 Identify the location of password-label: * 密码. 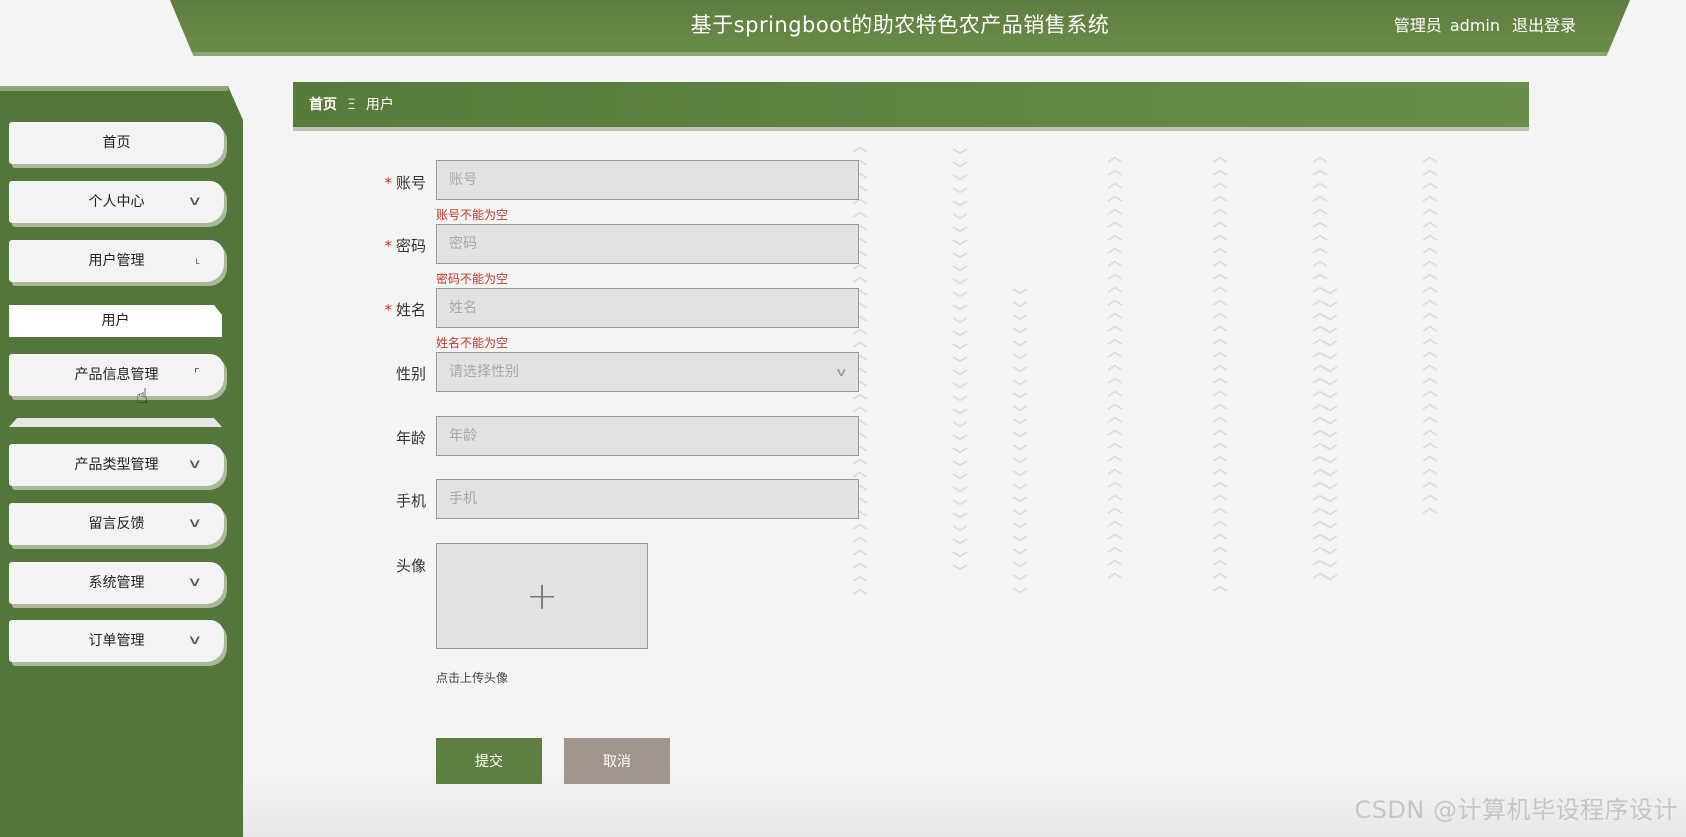
(386, 245).